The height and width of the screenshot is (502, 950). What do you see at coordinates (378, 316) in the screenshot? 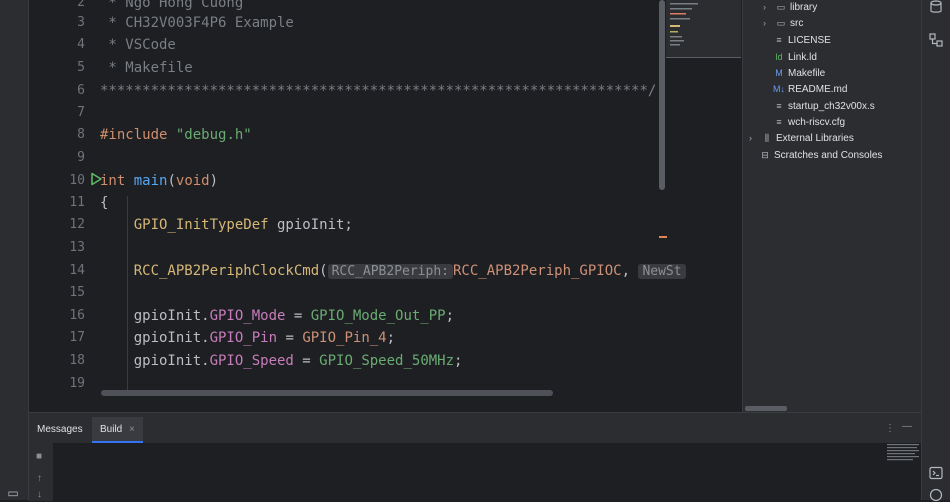
I see `value: GPIO_Mode_Out_PP` at bounding box center [378, 316].